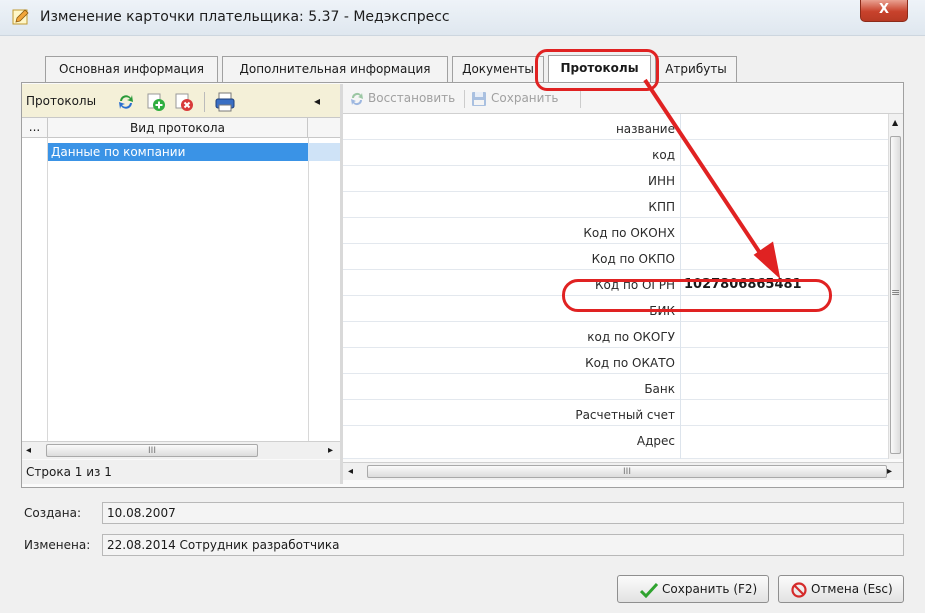 This screenshot has width=925, height=613. What do you see at coordinates (663, 155) in the screenshot?
I see `property-label: код` at bounding box center [663, 155].